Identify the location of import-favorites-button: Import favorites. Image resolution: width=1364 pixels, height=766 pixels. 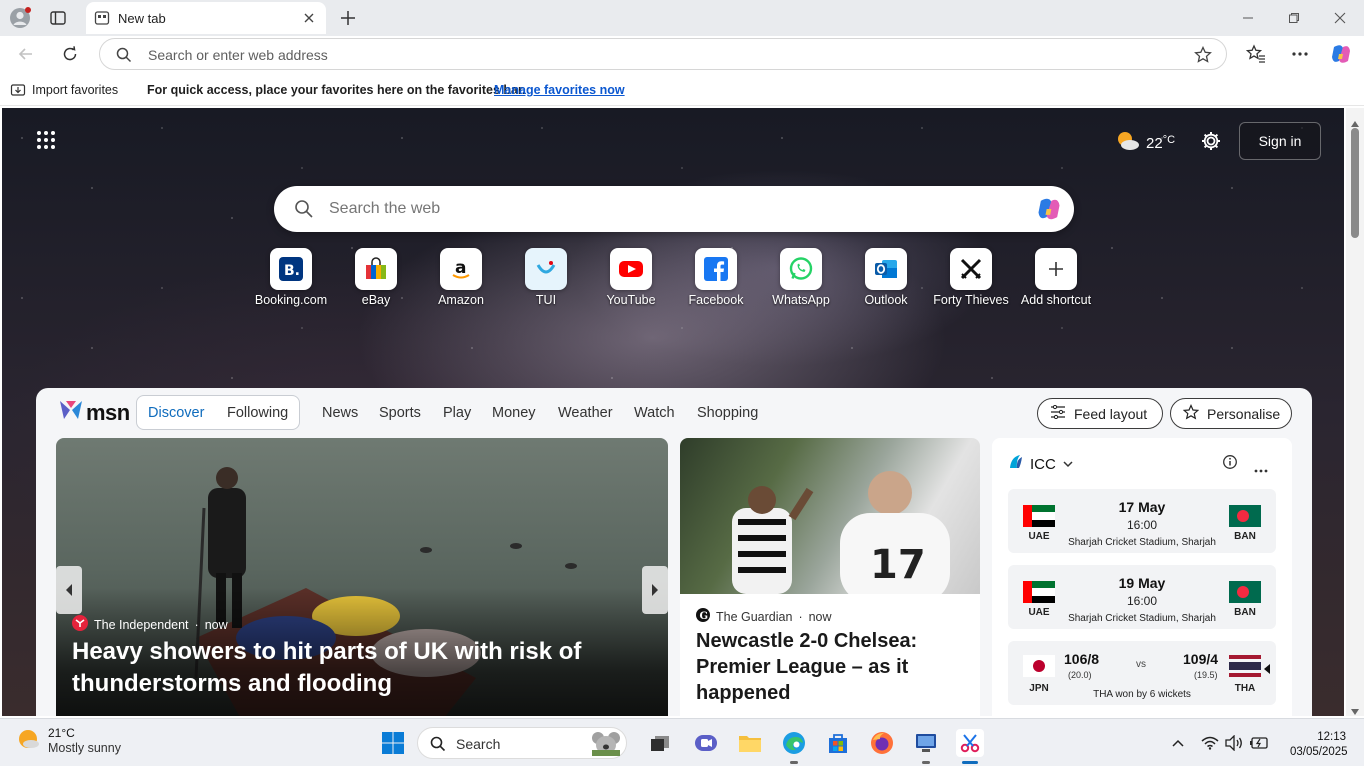
(75, 90).